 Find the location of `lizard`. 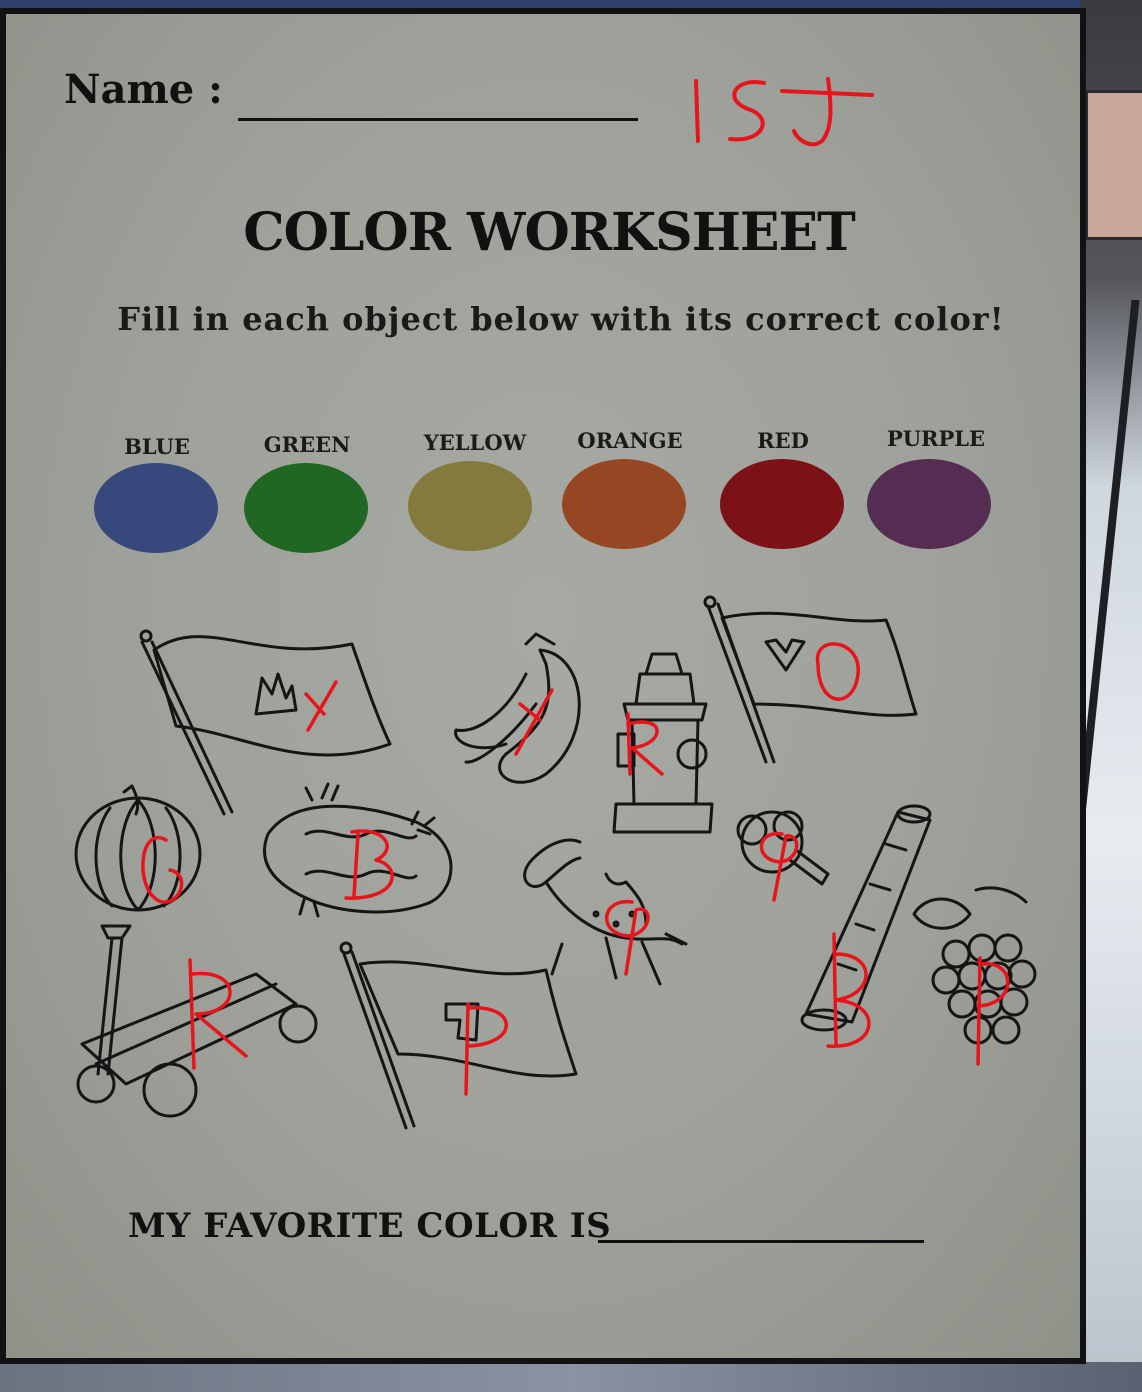

lizard is located at coordinates (605, 912).